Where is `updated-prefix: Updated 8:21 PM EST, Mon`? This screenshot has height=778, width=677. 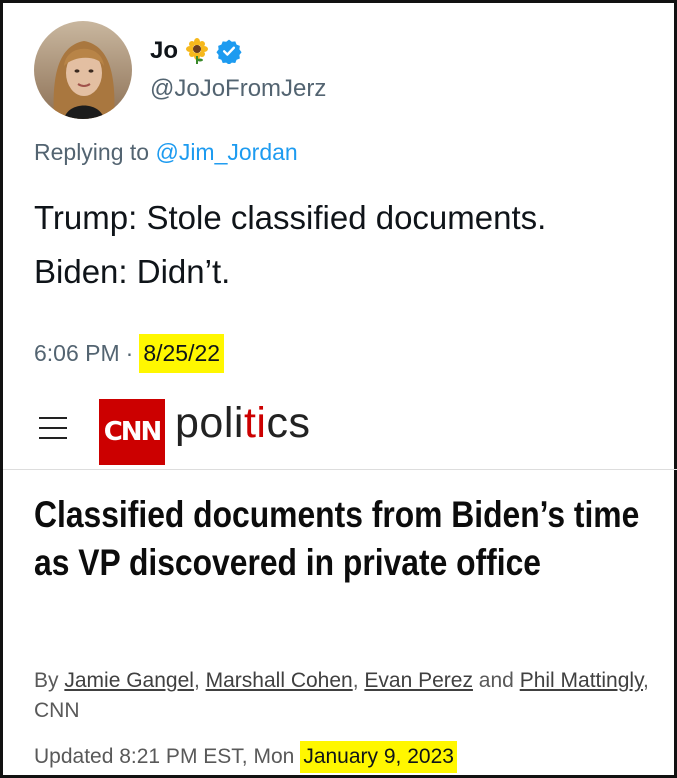
updated-prefix: Updated 8:21 PM EST, Mon is located at coordinates (164, 756).